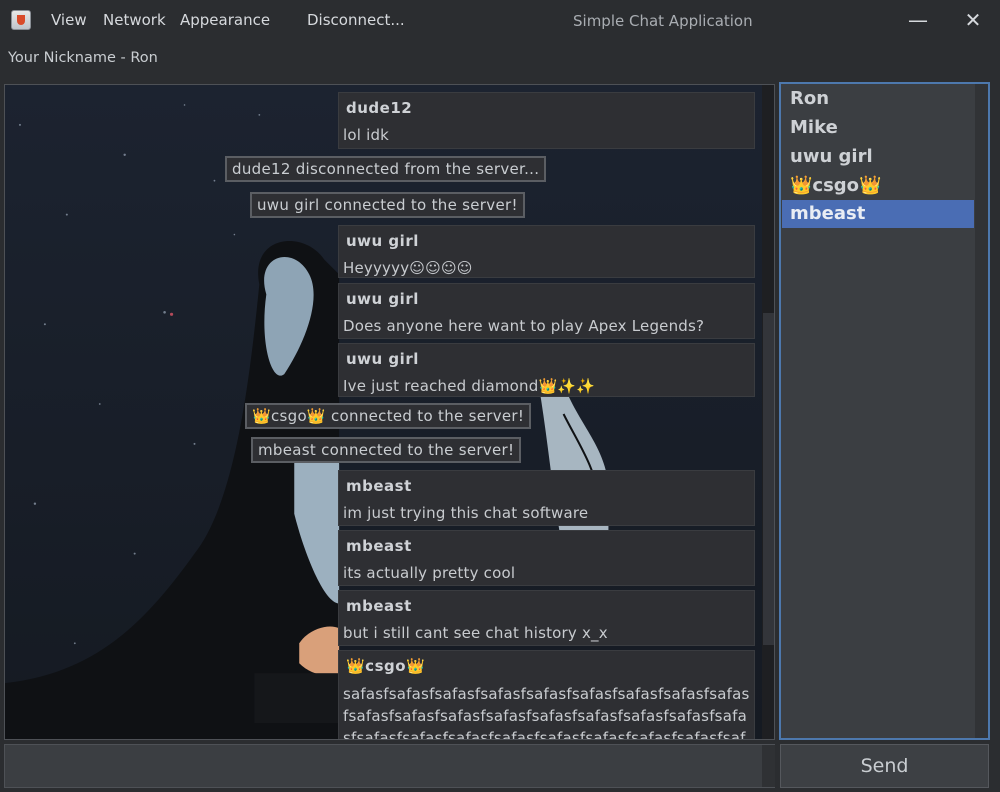  I want to click on message-text: lol idk, so click(366, 135).